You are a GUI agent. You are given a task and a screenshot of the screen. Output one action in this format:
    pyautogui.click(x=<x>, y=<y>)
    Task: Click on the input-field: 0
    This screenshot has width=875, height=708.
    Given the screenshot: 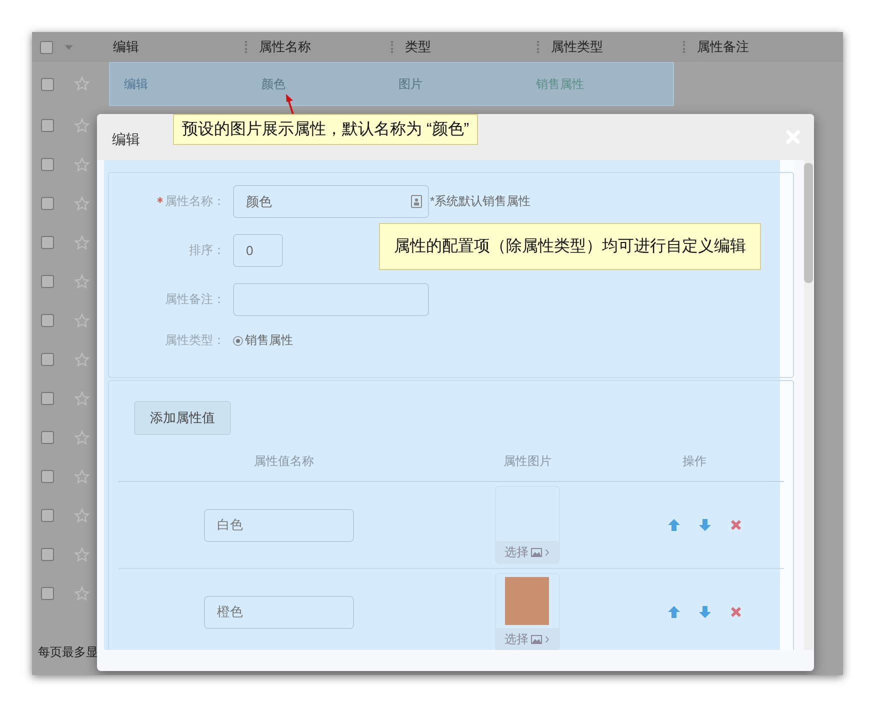 What is the action you would take?
    pyautogui.click(x=258, y=250)
    